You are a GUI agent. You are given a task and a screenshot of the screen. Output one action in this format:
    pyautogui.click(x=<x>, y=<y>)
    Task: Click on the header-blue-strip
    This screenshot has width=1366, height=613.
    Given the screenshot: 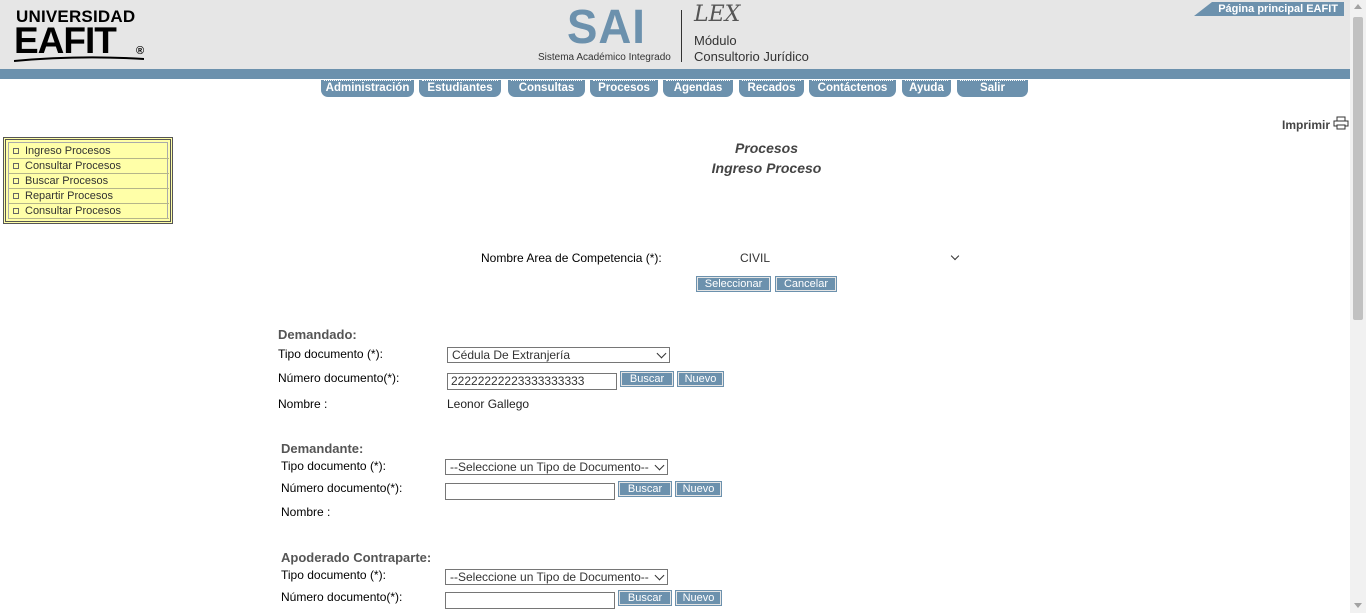 What is the action you would take?
    pyautogui.click(x=675, y=74)
    